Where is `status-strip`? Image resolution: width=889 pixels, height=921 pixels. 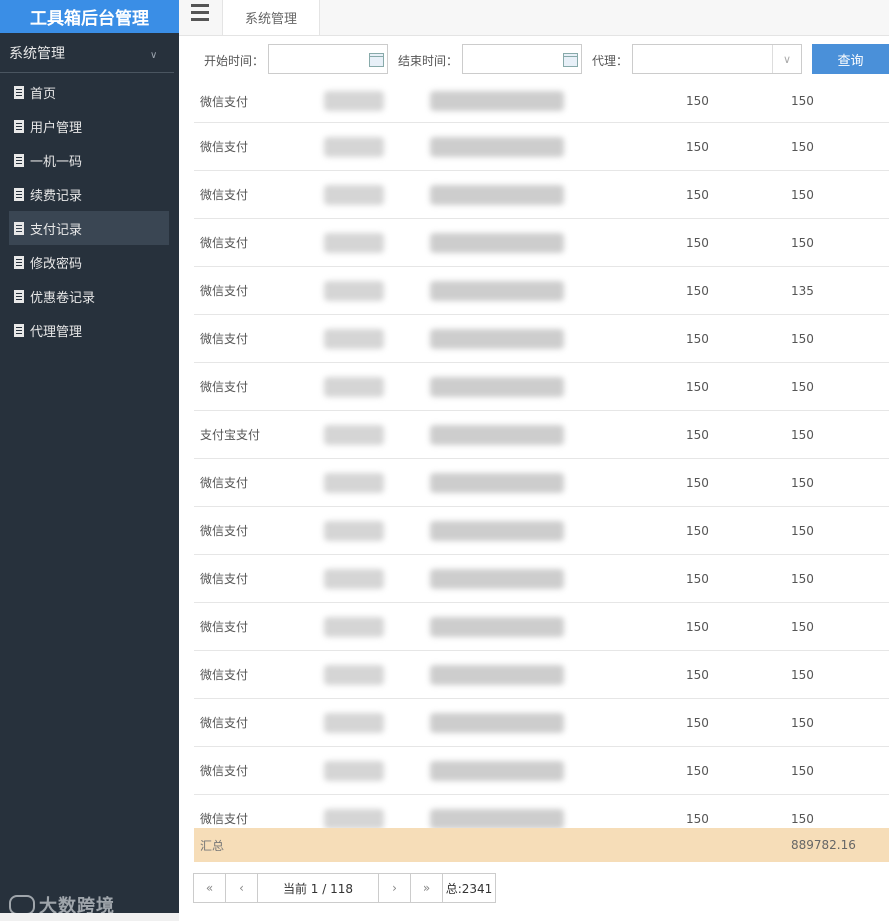 status-strip is located at coordinates (89, 917).